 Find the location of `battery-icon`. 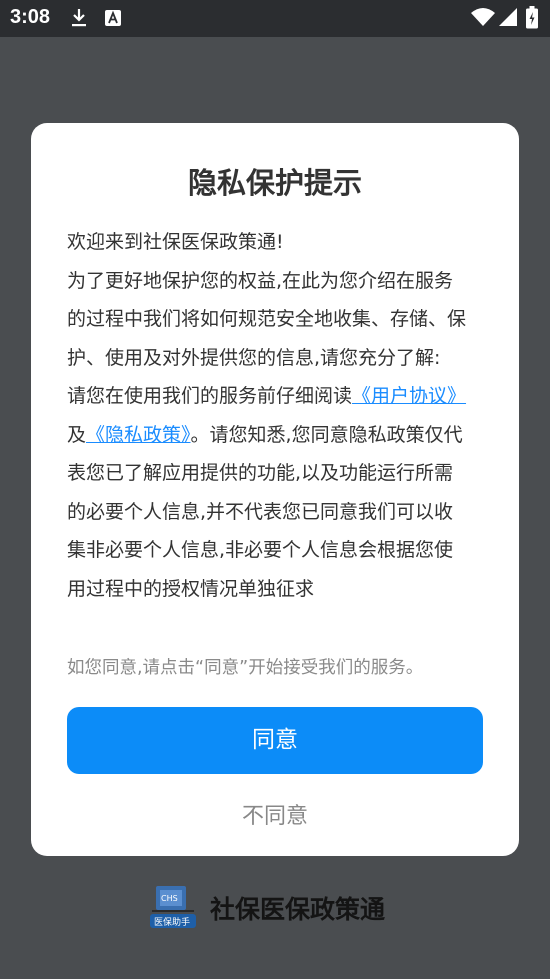

battery-icon is located at coordinates (532, 19).